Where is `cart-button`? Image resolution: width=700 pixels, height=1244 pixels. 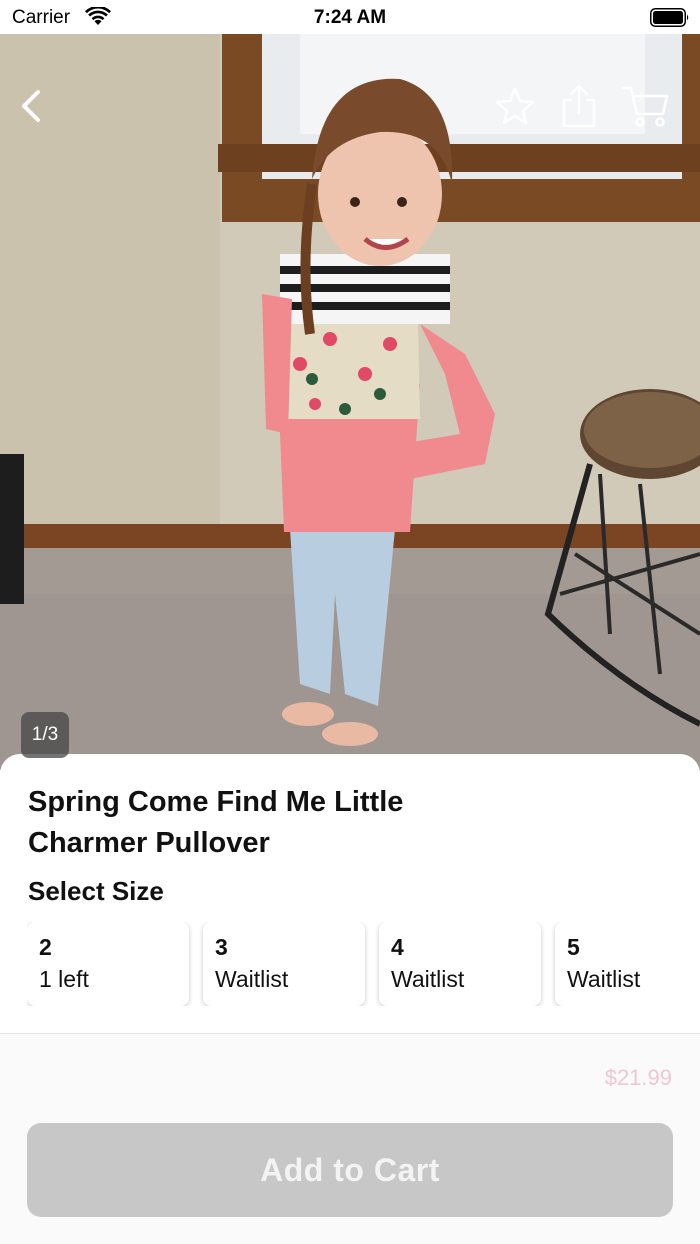 cart-button is located at coordinates (645, 106).